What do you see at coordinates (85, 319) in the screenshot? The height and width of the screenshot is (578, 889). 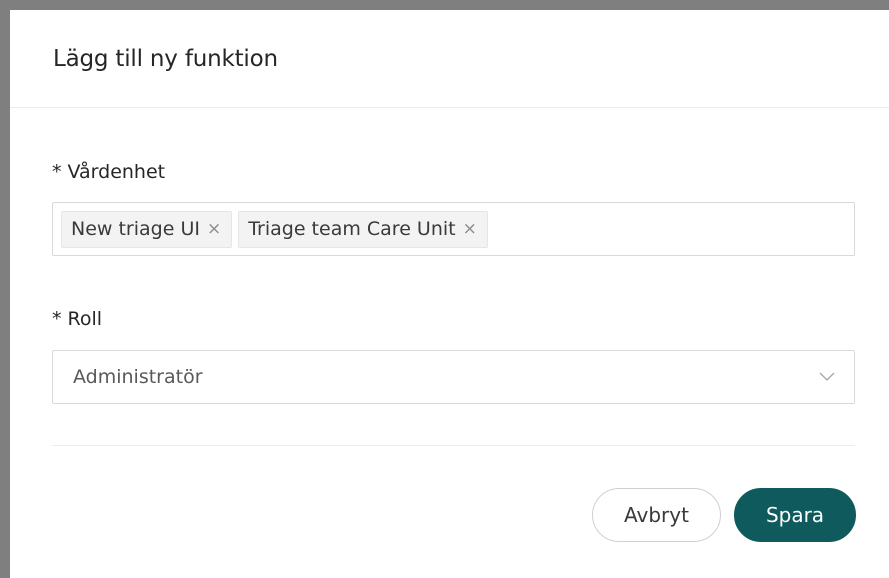 I see `role-label-text: Roll` at bounding box center [85, 319].